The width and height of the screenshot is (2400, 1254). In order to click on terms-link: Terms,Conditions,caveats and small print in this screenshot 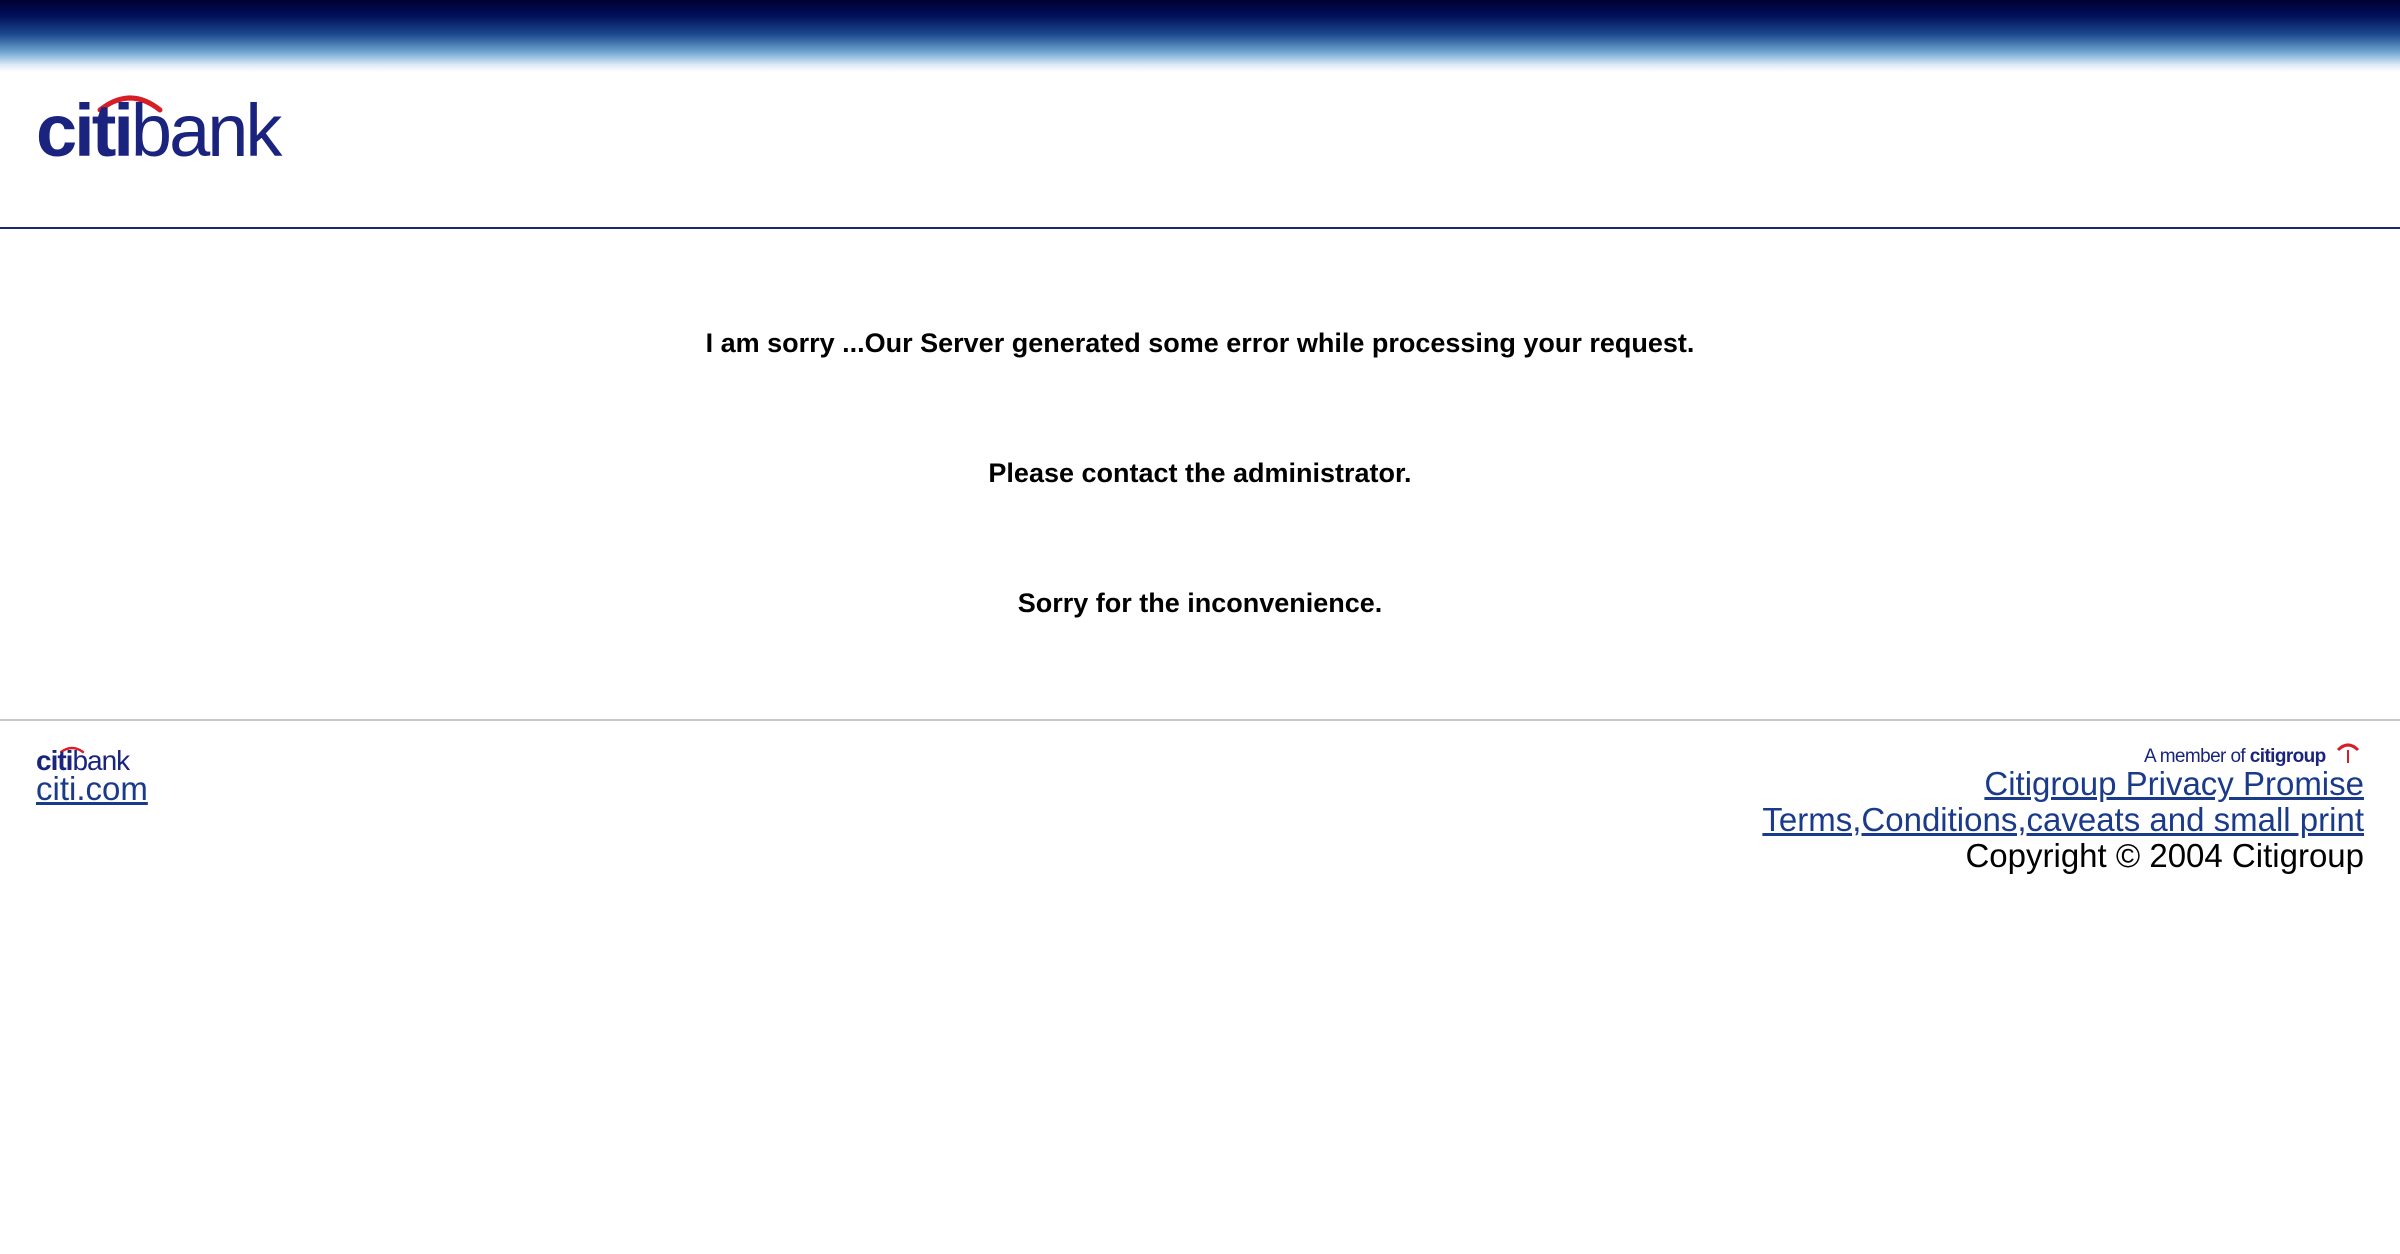, I will do `click(2063, 820)`.